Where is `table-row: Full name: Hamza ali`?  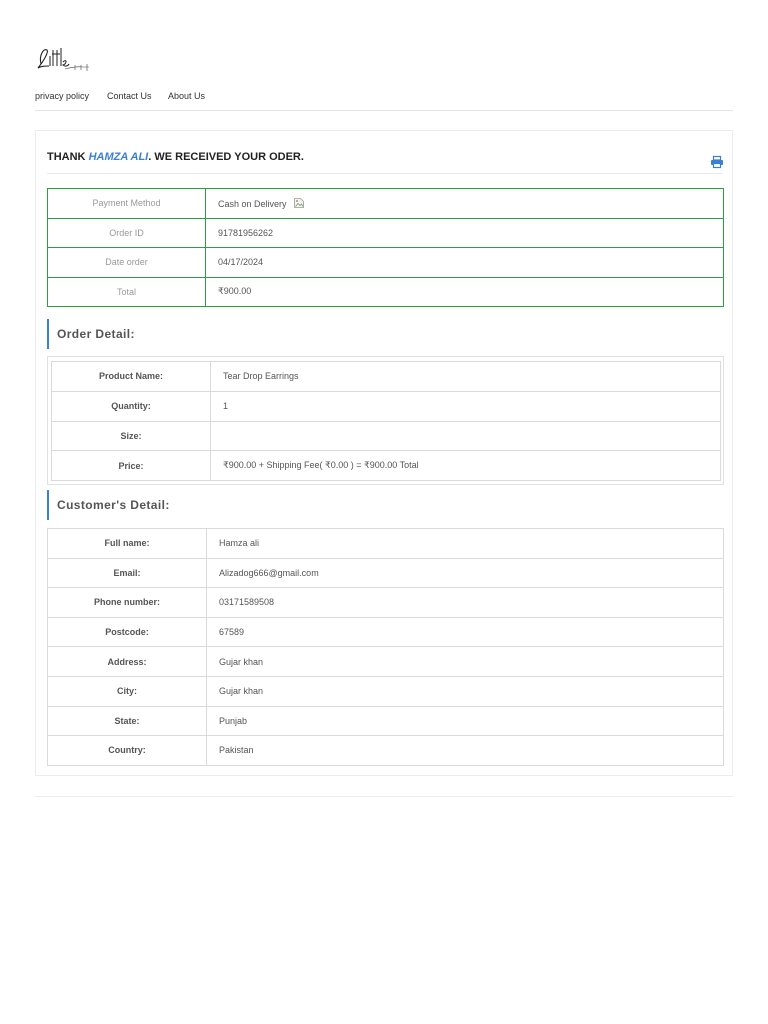 table-row: Full name: Hamza ali is located at coordinates (385, 543).